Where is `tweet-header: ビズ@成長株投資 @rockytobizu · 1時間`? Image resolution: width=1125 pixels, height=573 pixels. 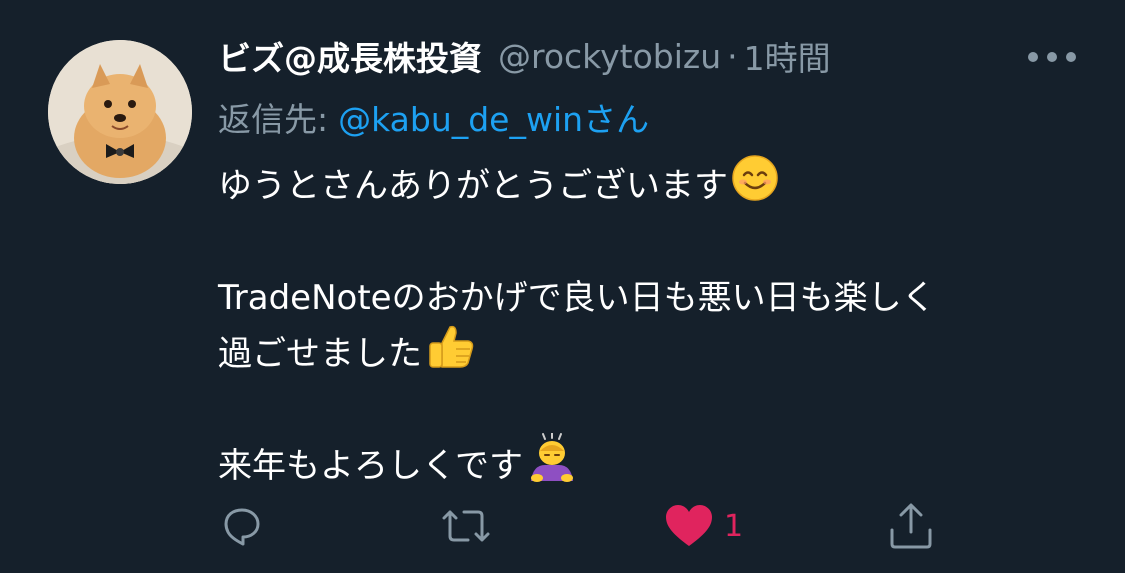
tweet-header: ビズ@成長株投資 @rockytobizu · 1時間 is located at coordinates (524, 56).